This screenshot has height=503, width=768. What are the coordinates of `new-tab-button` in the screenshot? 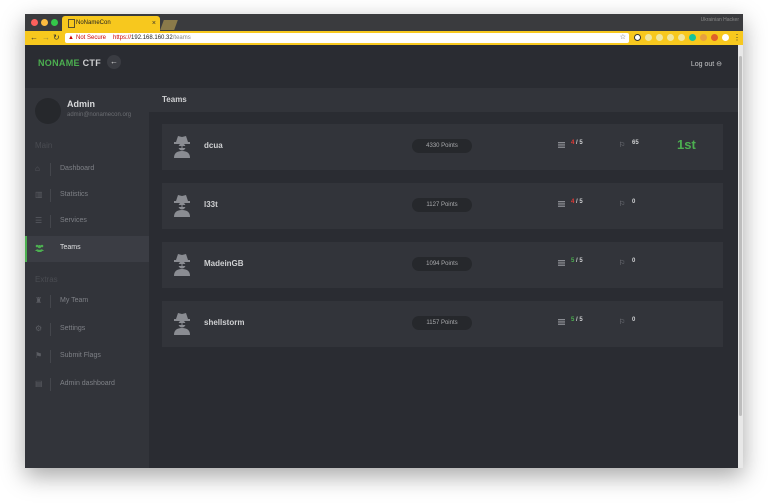 It's located at (169, 25).